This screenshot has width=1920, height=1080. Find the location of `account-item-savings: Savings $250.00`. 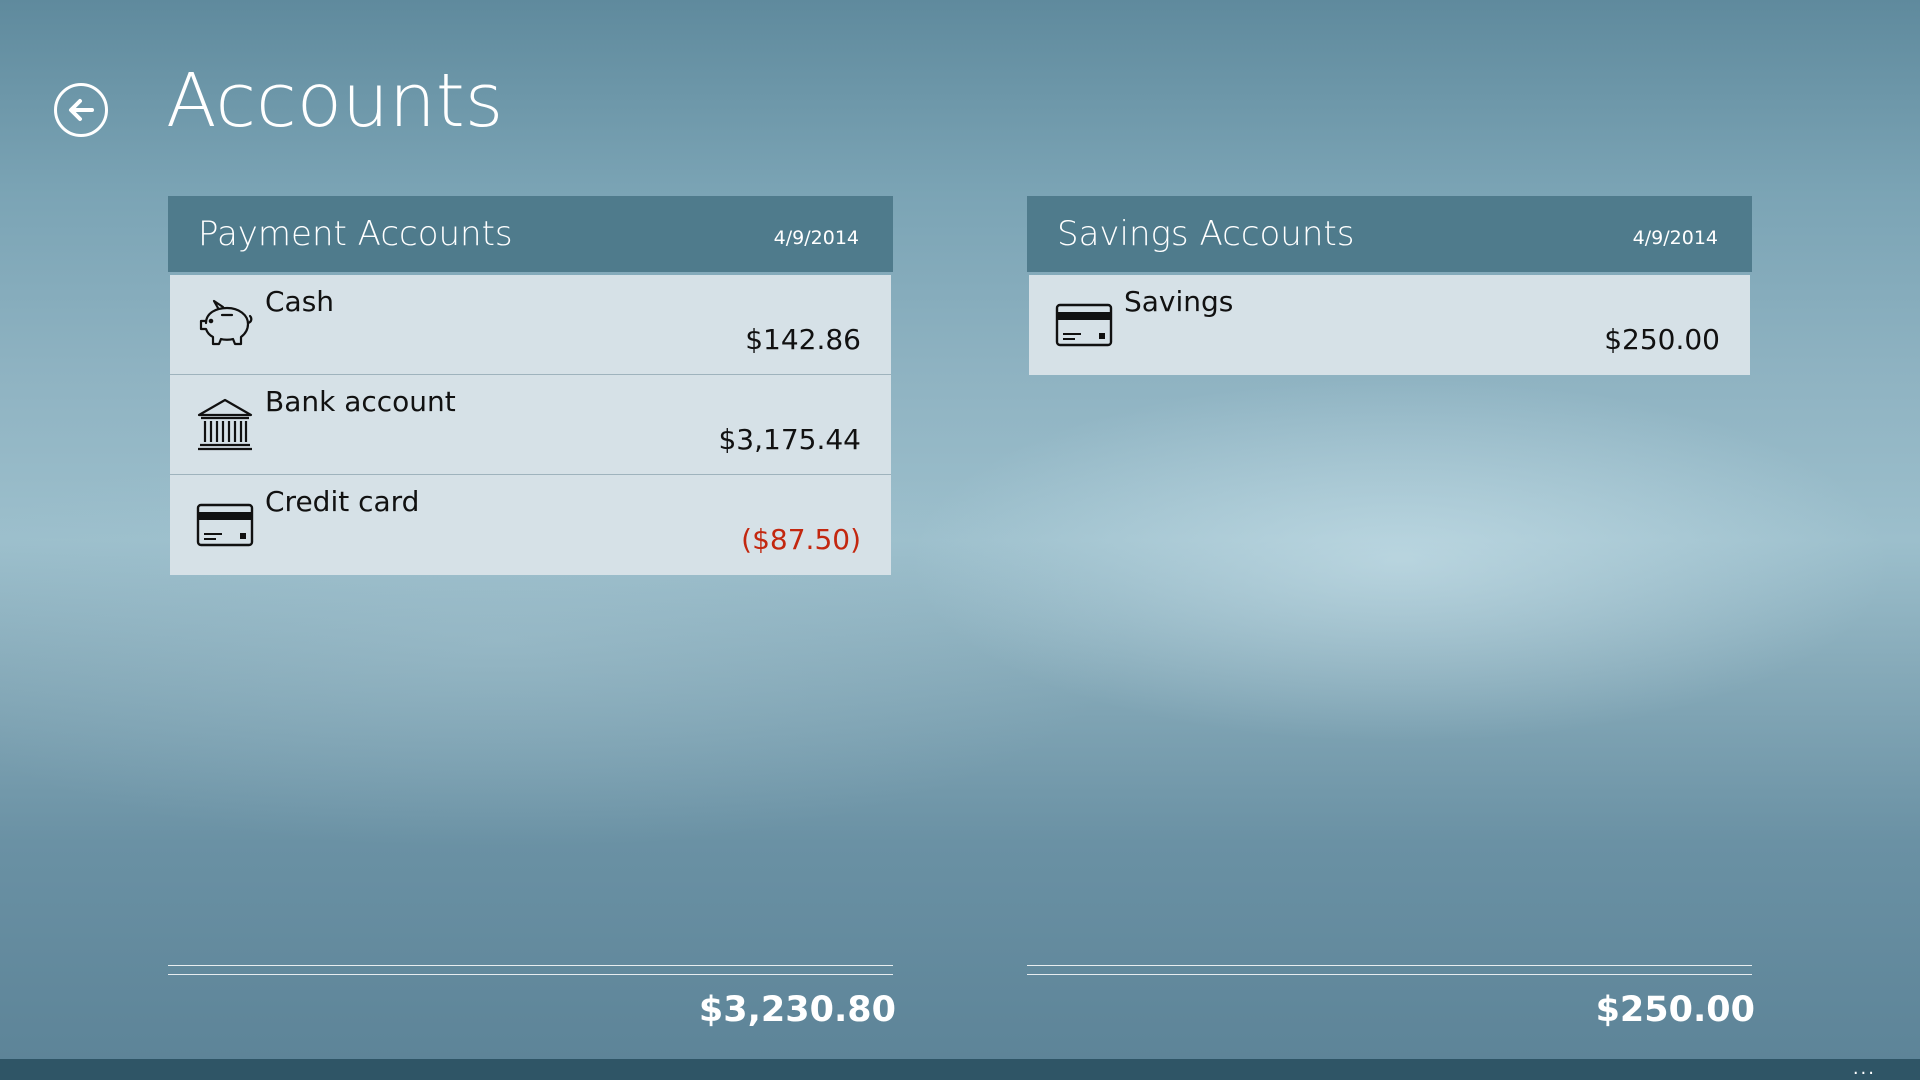

account-item-savings: Savings $250.00 is located at coordinates (1389, 325).